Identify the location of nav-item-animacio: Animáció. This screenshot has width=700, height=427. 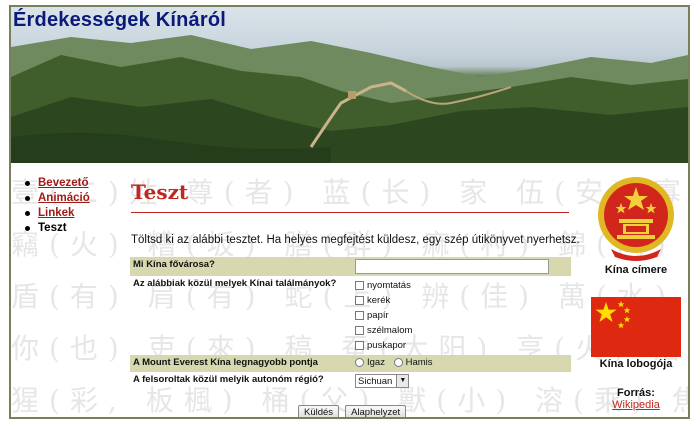
(57, 198).